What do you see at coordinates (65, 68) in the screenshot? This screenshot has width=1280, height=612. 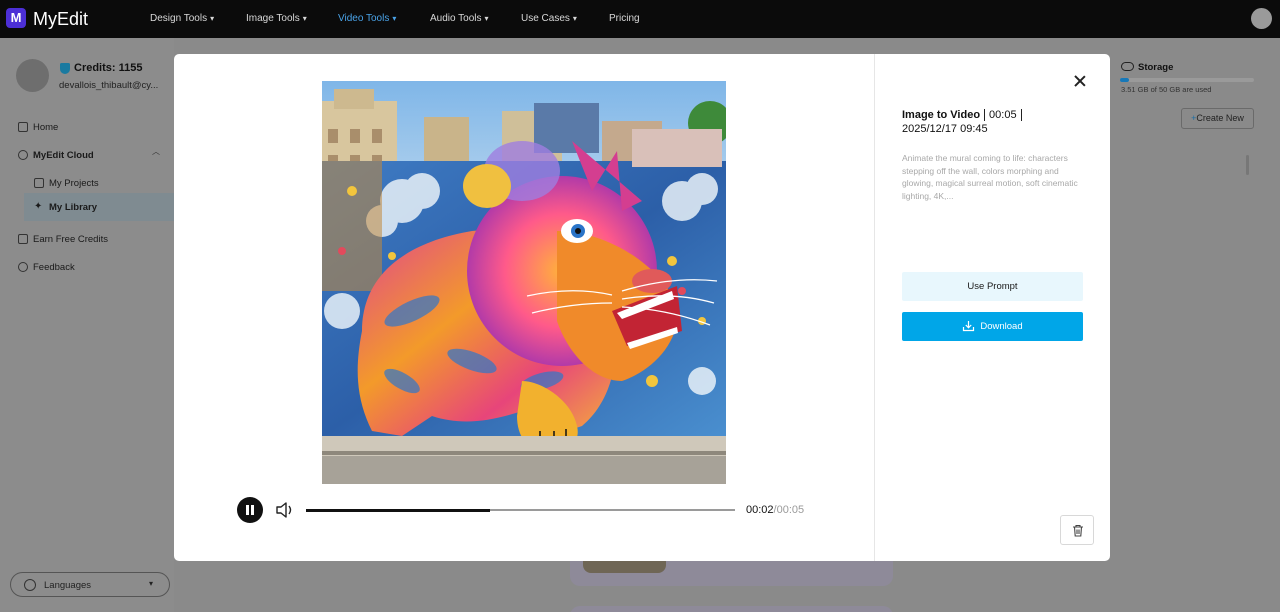 I see `credits-shield-icon` at bounding box center [65, 68].